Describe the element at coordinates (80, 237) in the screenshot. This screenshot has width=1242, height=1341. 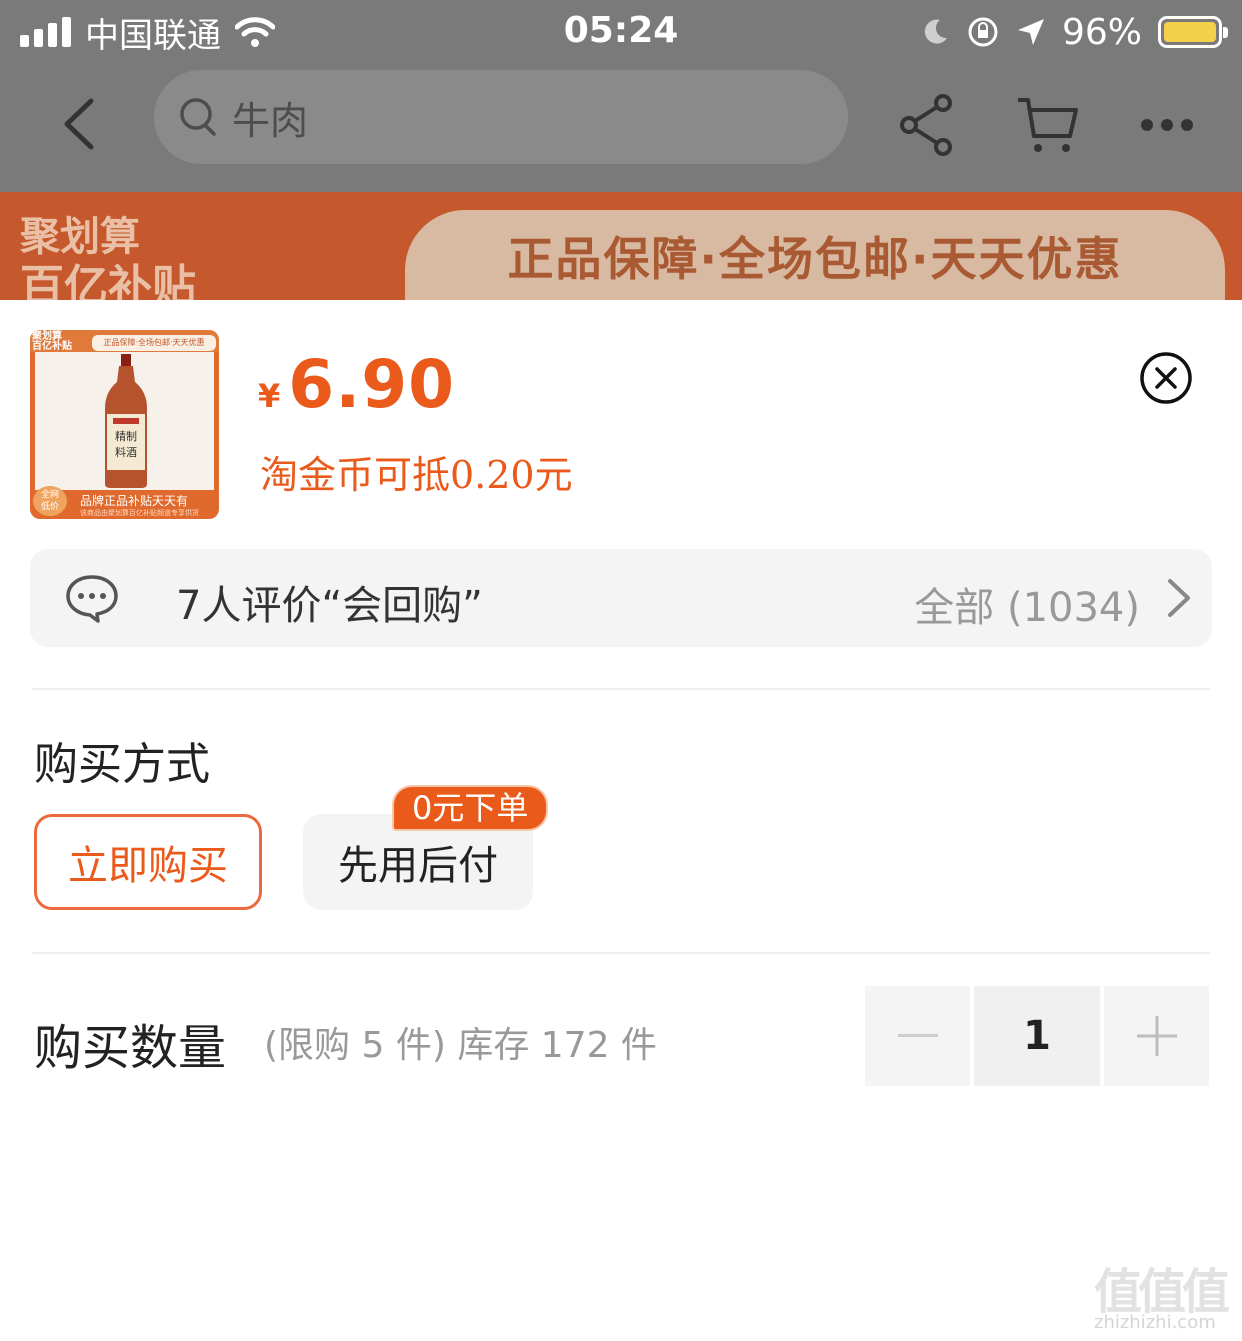
I see `banner-brand-line1: 聚划算` at that location.